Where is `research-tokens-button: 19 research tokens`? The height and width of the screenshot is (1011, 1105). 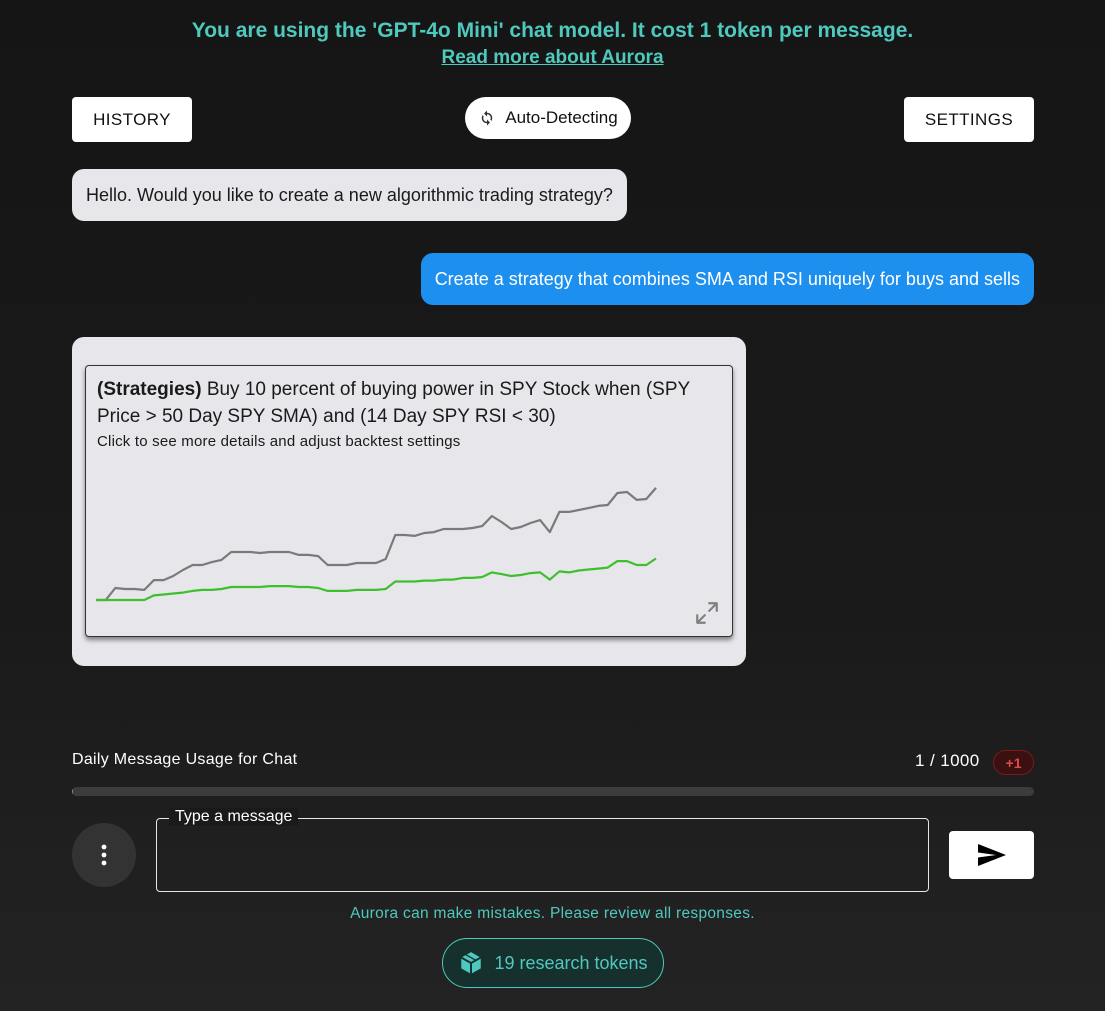 research-tokens-button: 19 research tokens is located at coordinates (553, 963).